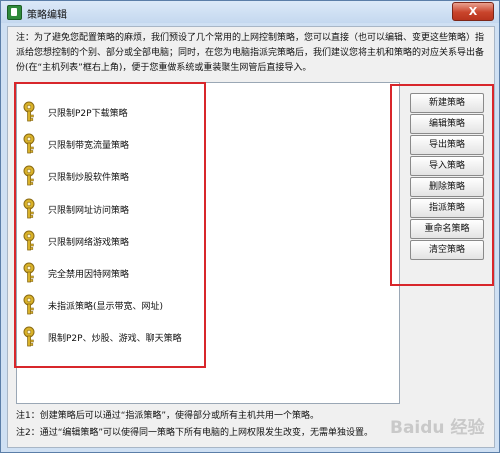 This screenshot has width=500, height=453. Describe the element at coordinates (47, 15) in the screenshot. I see `window-title: 策略编辑` at that location.